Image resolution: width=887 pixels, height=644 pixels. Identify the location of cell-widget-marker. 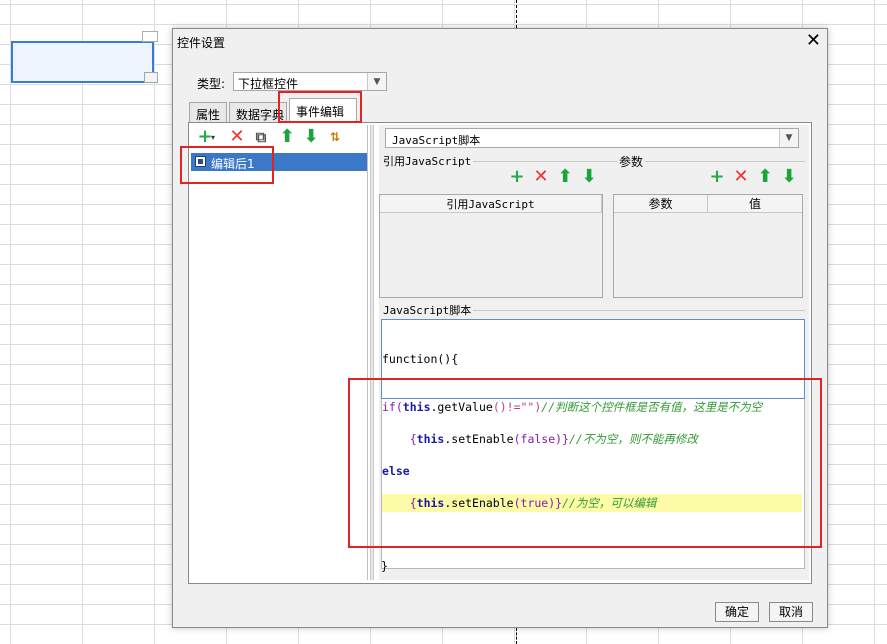
(150, 36).